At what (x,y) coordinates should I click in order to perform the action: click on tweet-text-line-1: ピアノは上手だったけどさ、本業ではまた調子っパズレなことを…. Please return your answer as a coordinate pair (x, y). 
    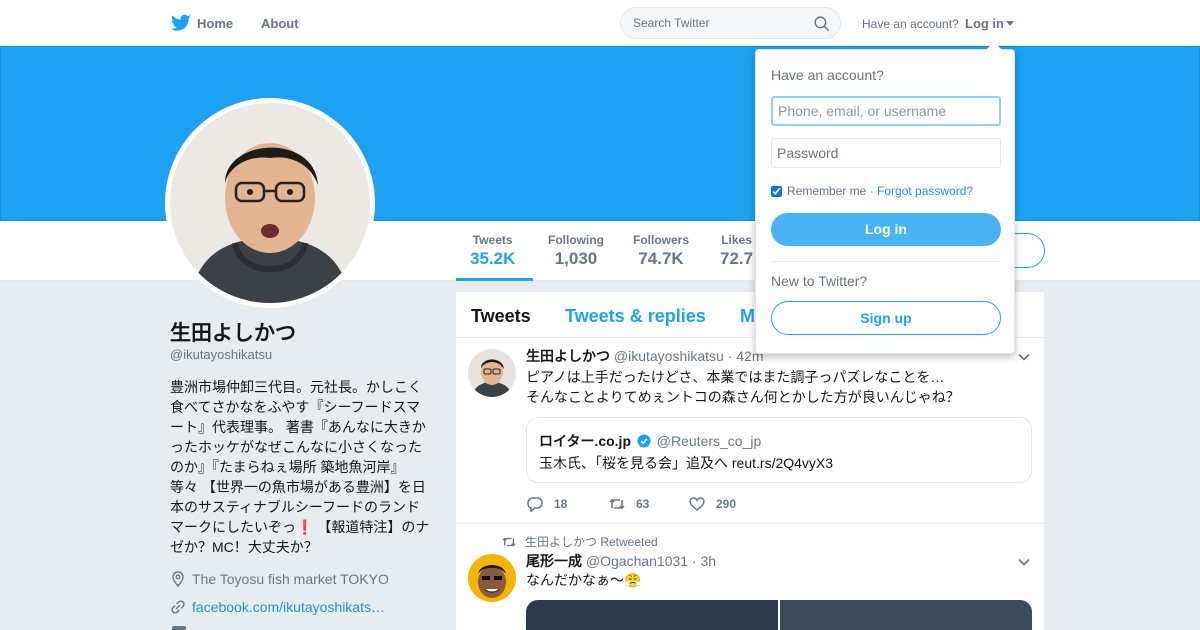
    Looking at the image, I should click on (735, 377).